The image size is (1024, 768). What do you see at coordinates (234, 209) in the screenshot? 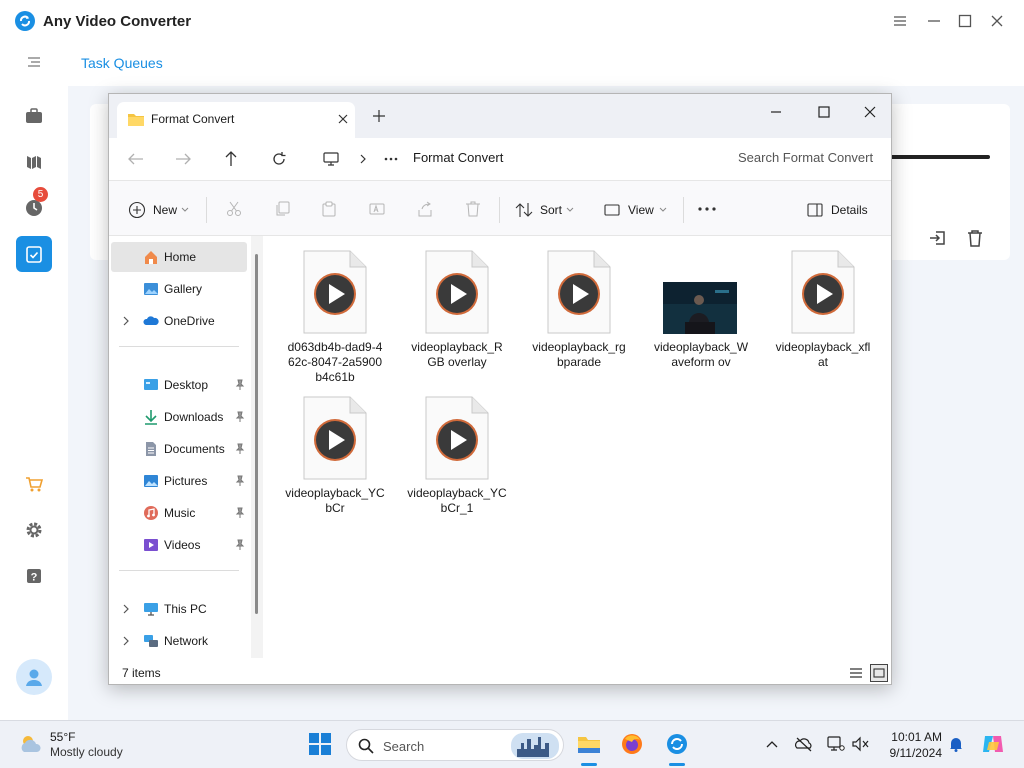
I see `cut-icon` at bounding box center [234, 209].